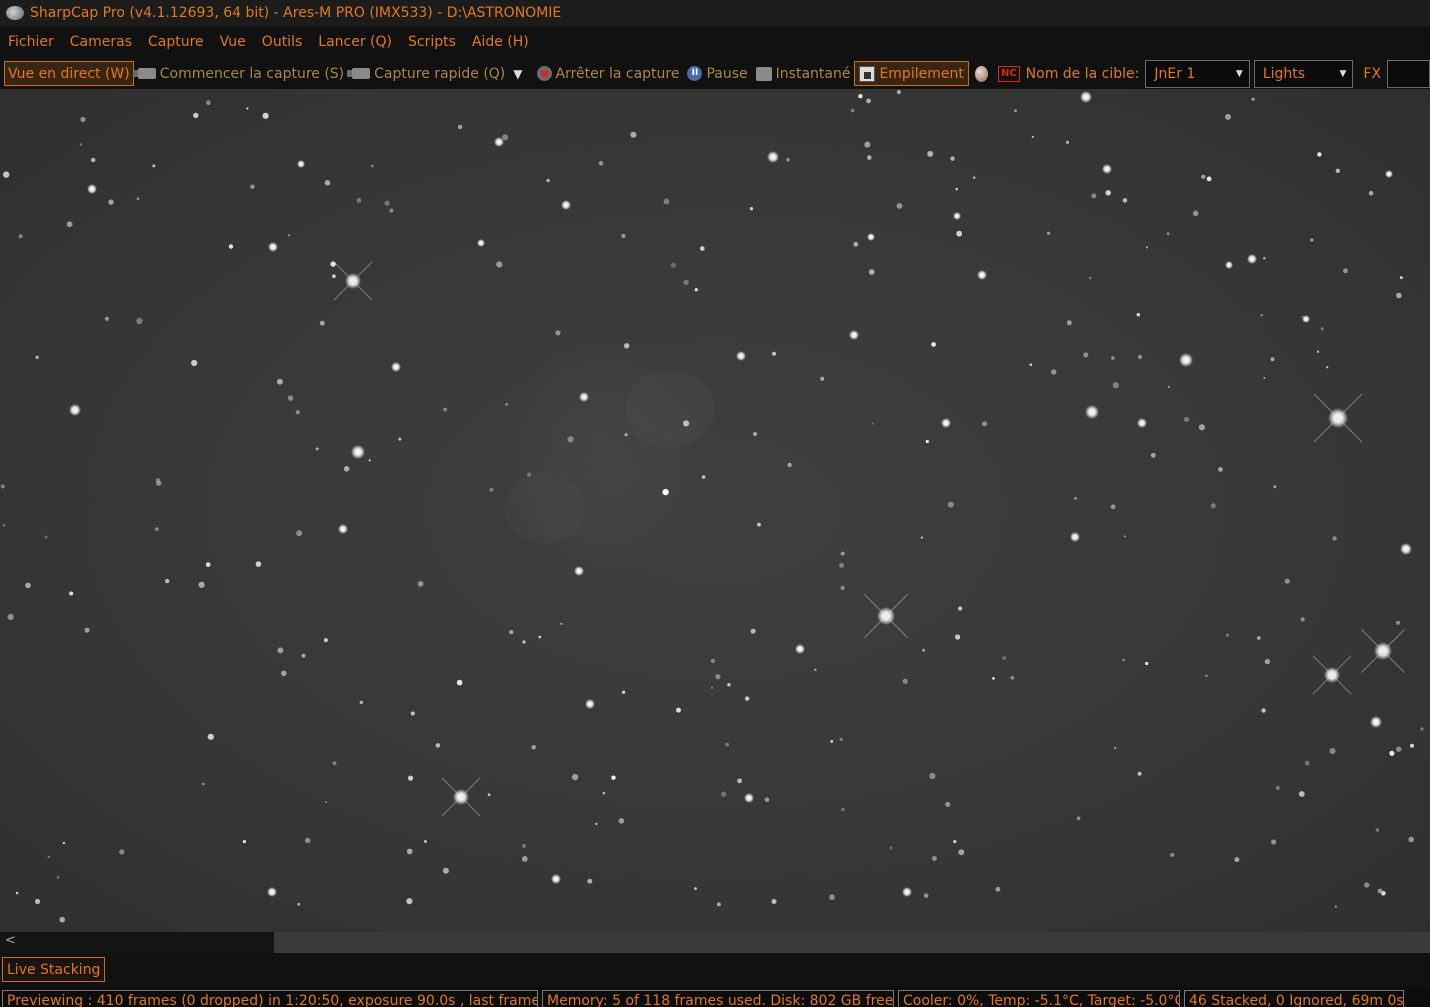 This screenshot has width=1430, height=1007. What do you see at coordinates (176, 42) in the screenshot?
I see `menu-capture: Capture` at bounding box center [176, 42].